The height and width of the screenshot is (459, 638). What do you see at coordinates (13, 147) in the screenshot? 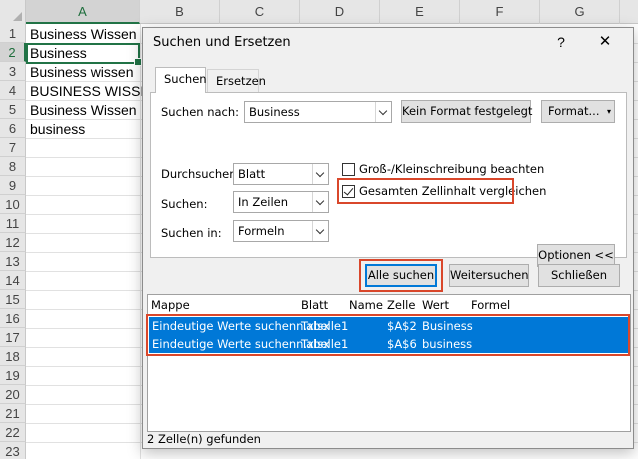
I see `row-header: 7` at bounding box center [13, 147].